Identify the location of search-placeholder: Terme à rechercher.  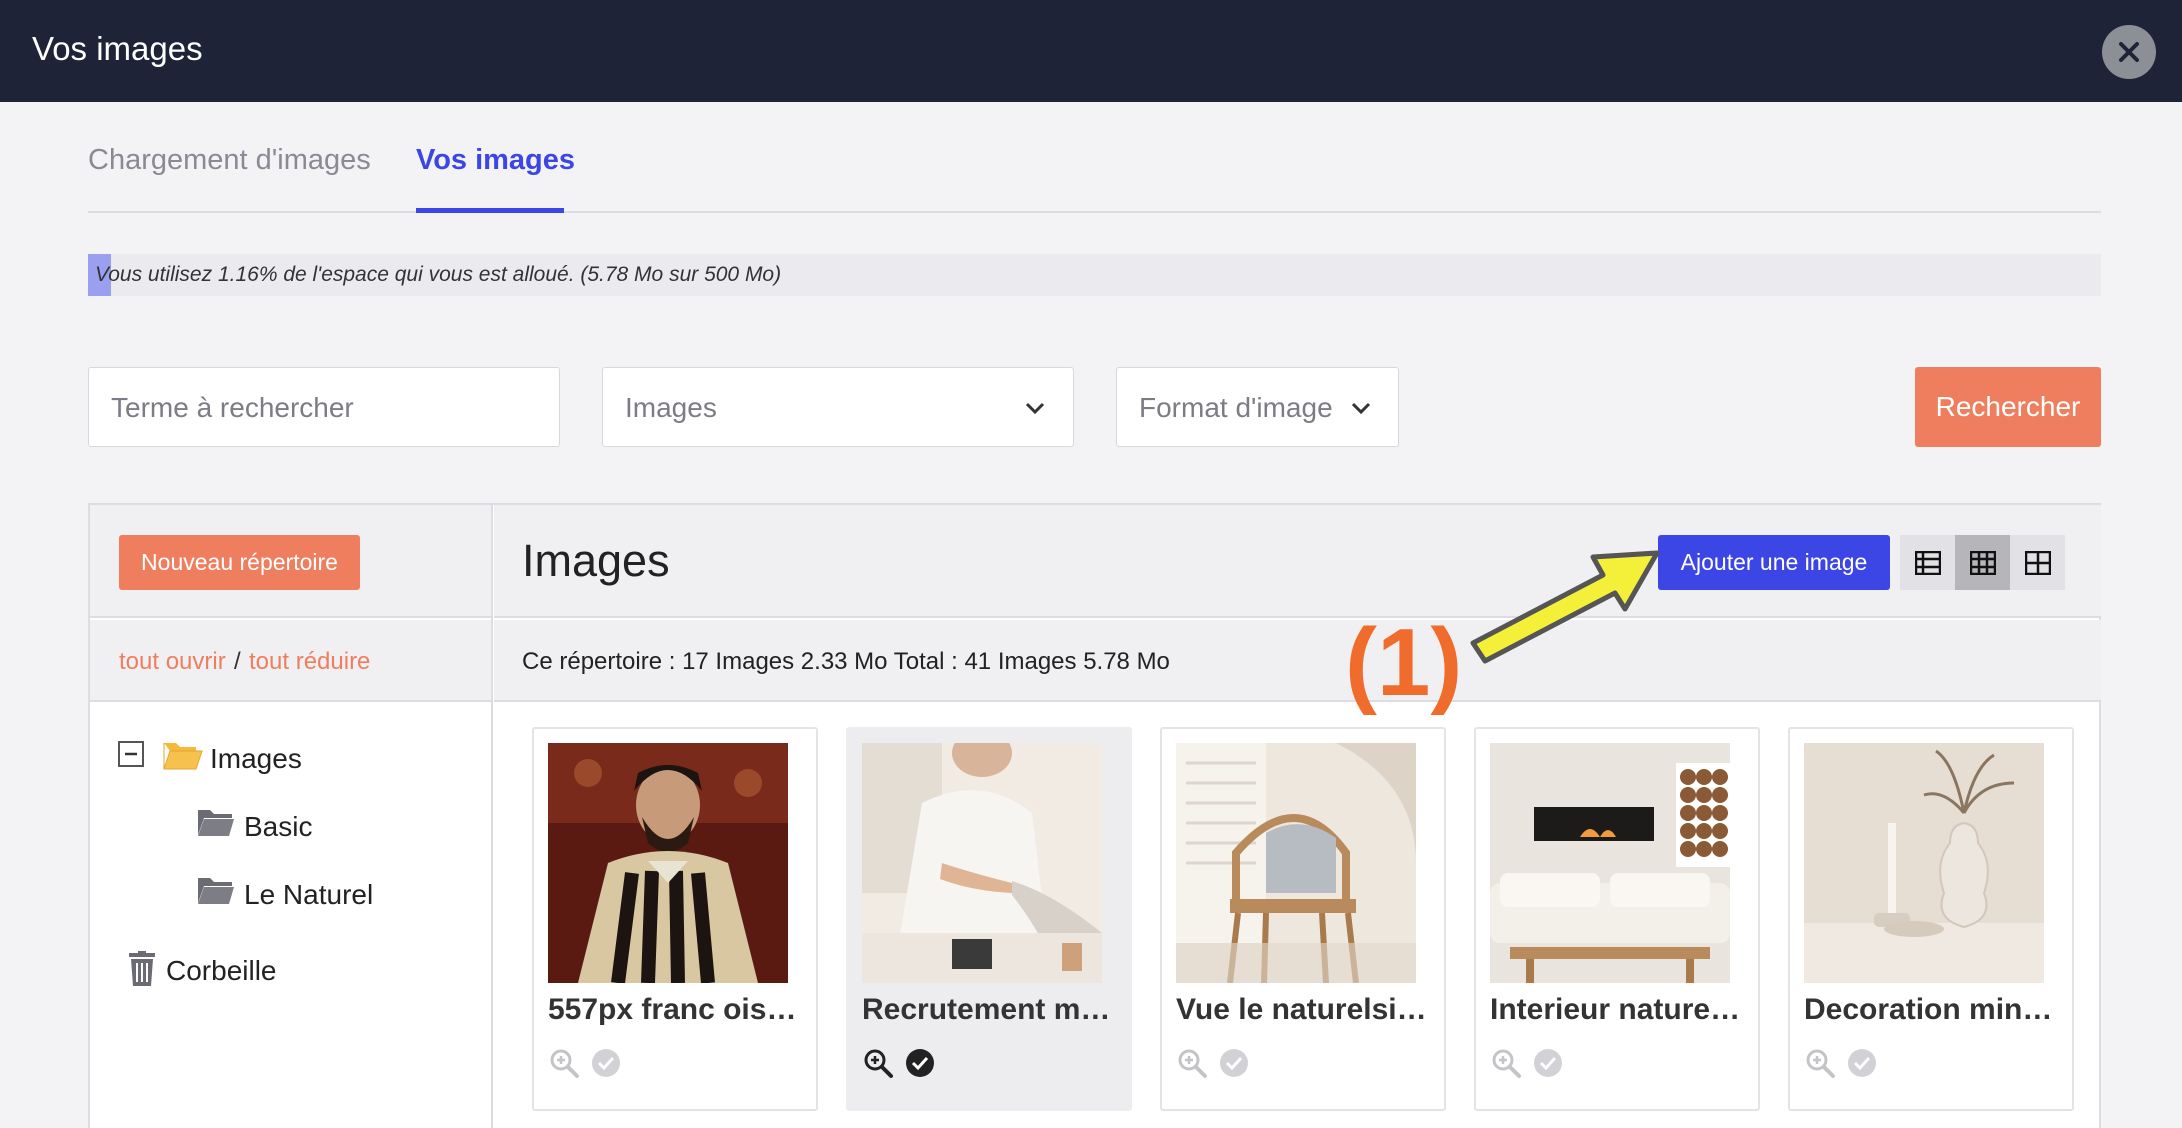
(232, 407).